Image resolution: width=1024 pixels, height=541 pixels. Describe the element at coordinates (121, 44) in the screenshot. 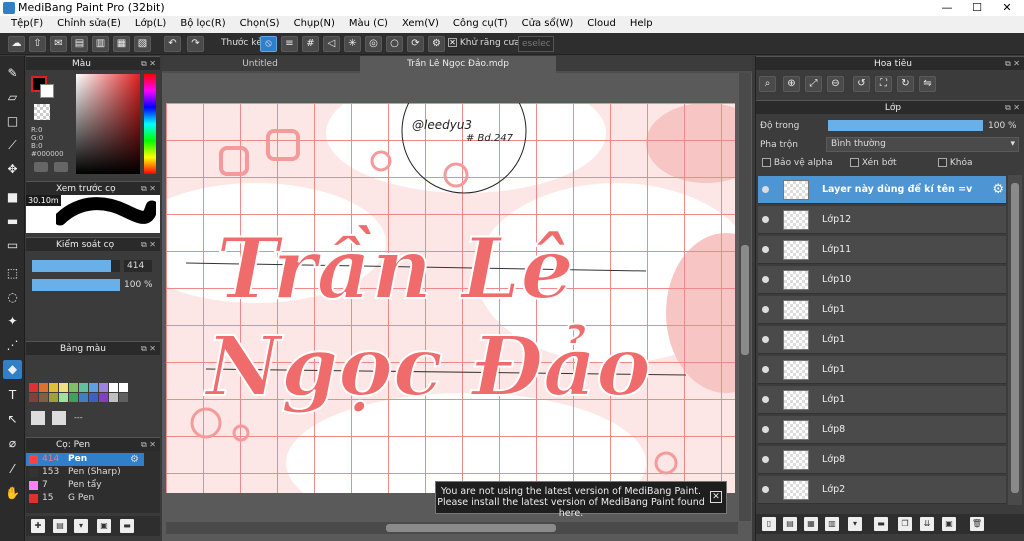

I see `grid-page-icon: ▦` at that location.